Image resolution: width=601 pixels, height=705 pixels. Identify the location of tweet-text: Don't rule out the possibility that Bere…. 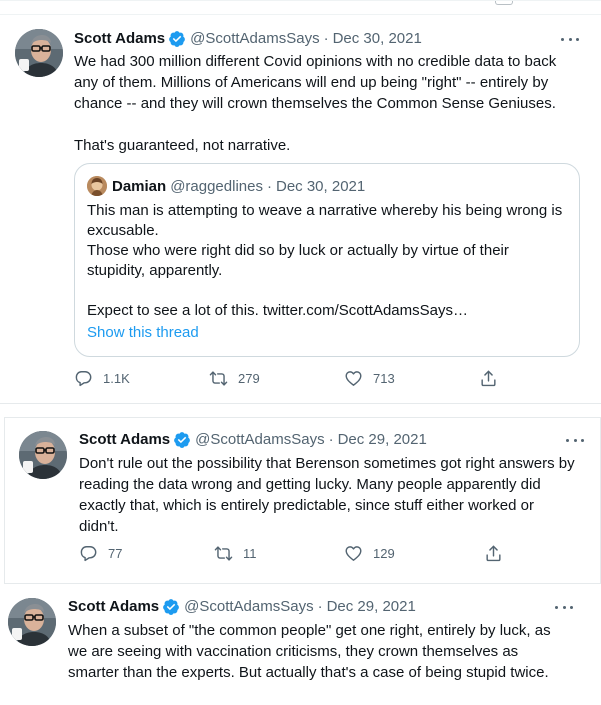
(327, 495).